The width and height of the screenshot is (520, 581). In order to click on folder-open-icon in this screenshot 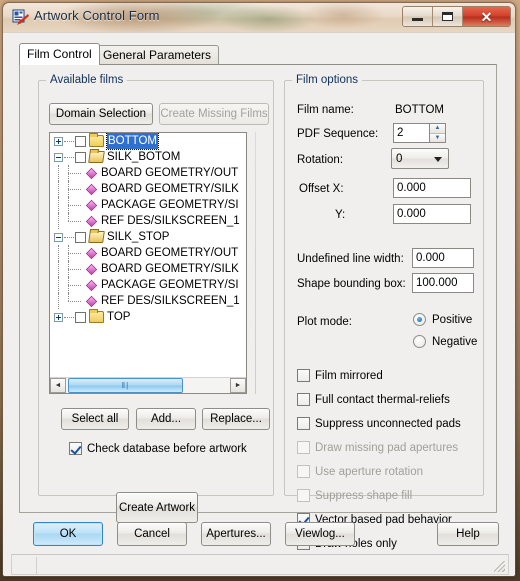, I will do `click(96, 237)`.